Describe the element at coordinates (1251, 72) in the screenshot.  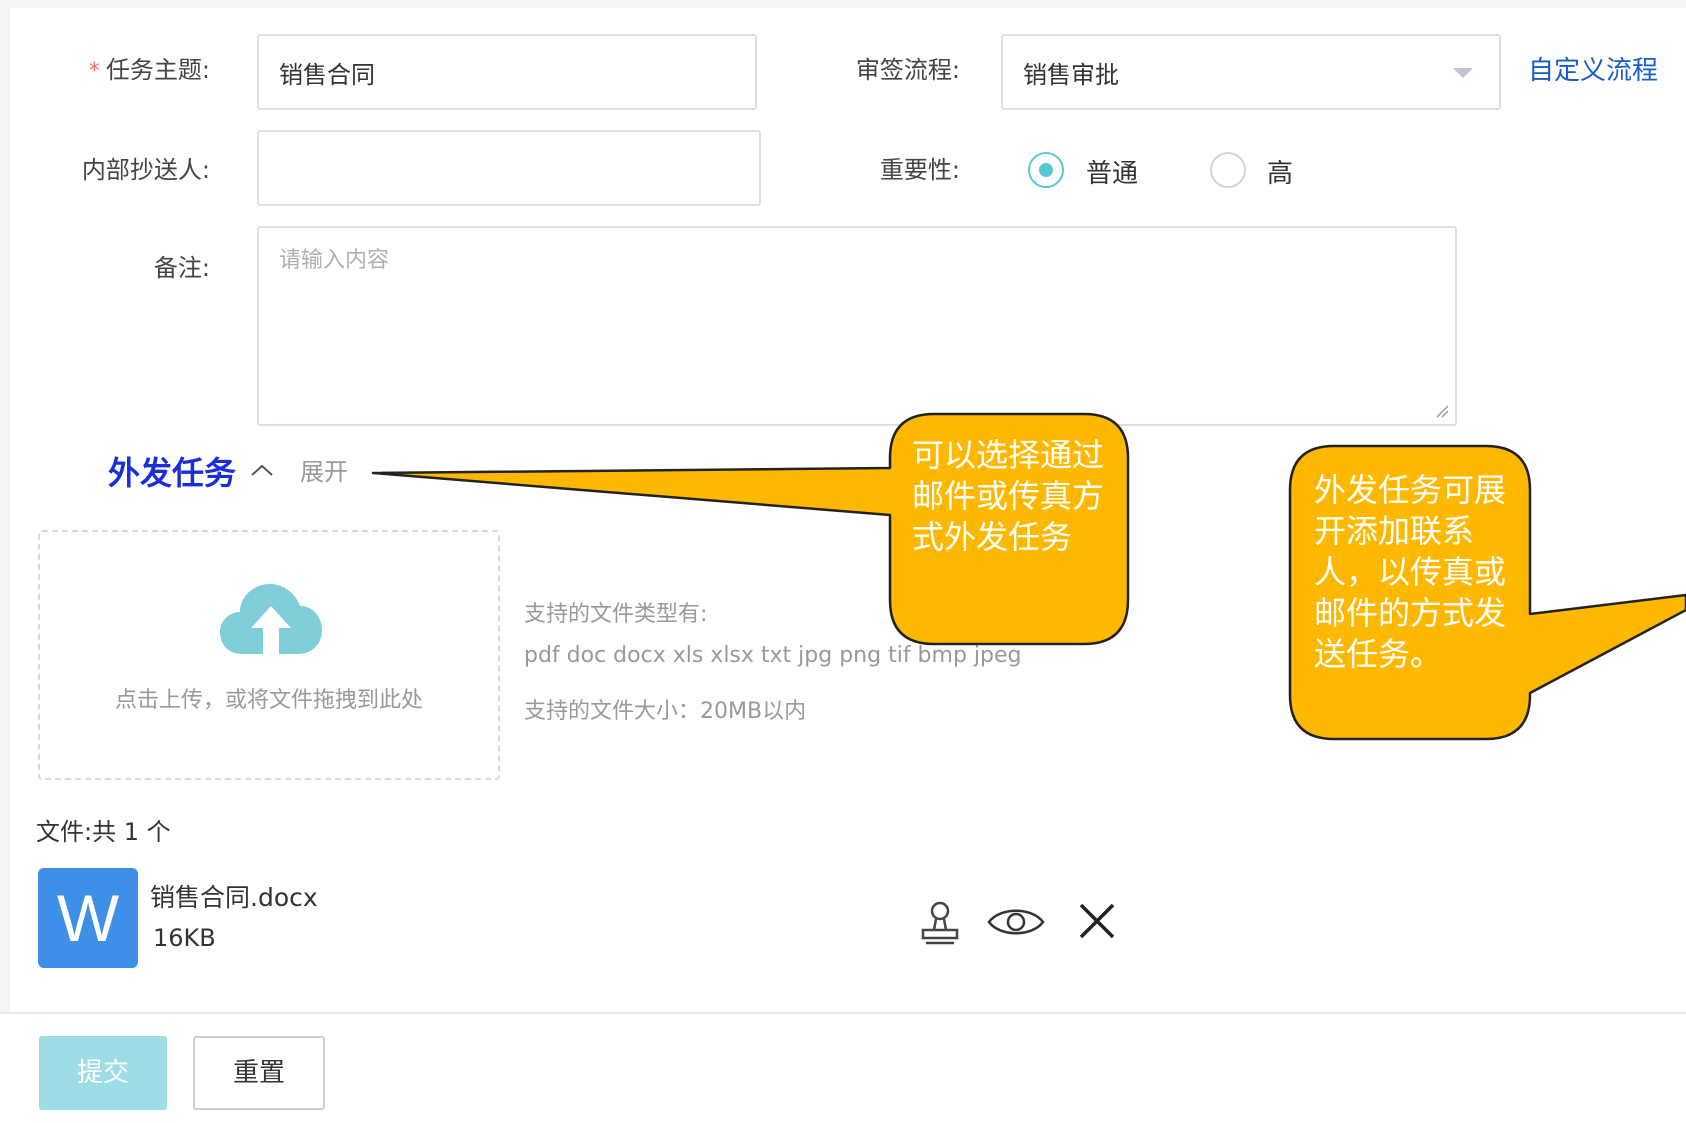
I see `approval-flow-select: 销售审批` at that location.